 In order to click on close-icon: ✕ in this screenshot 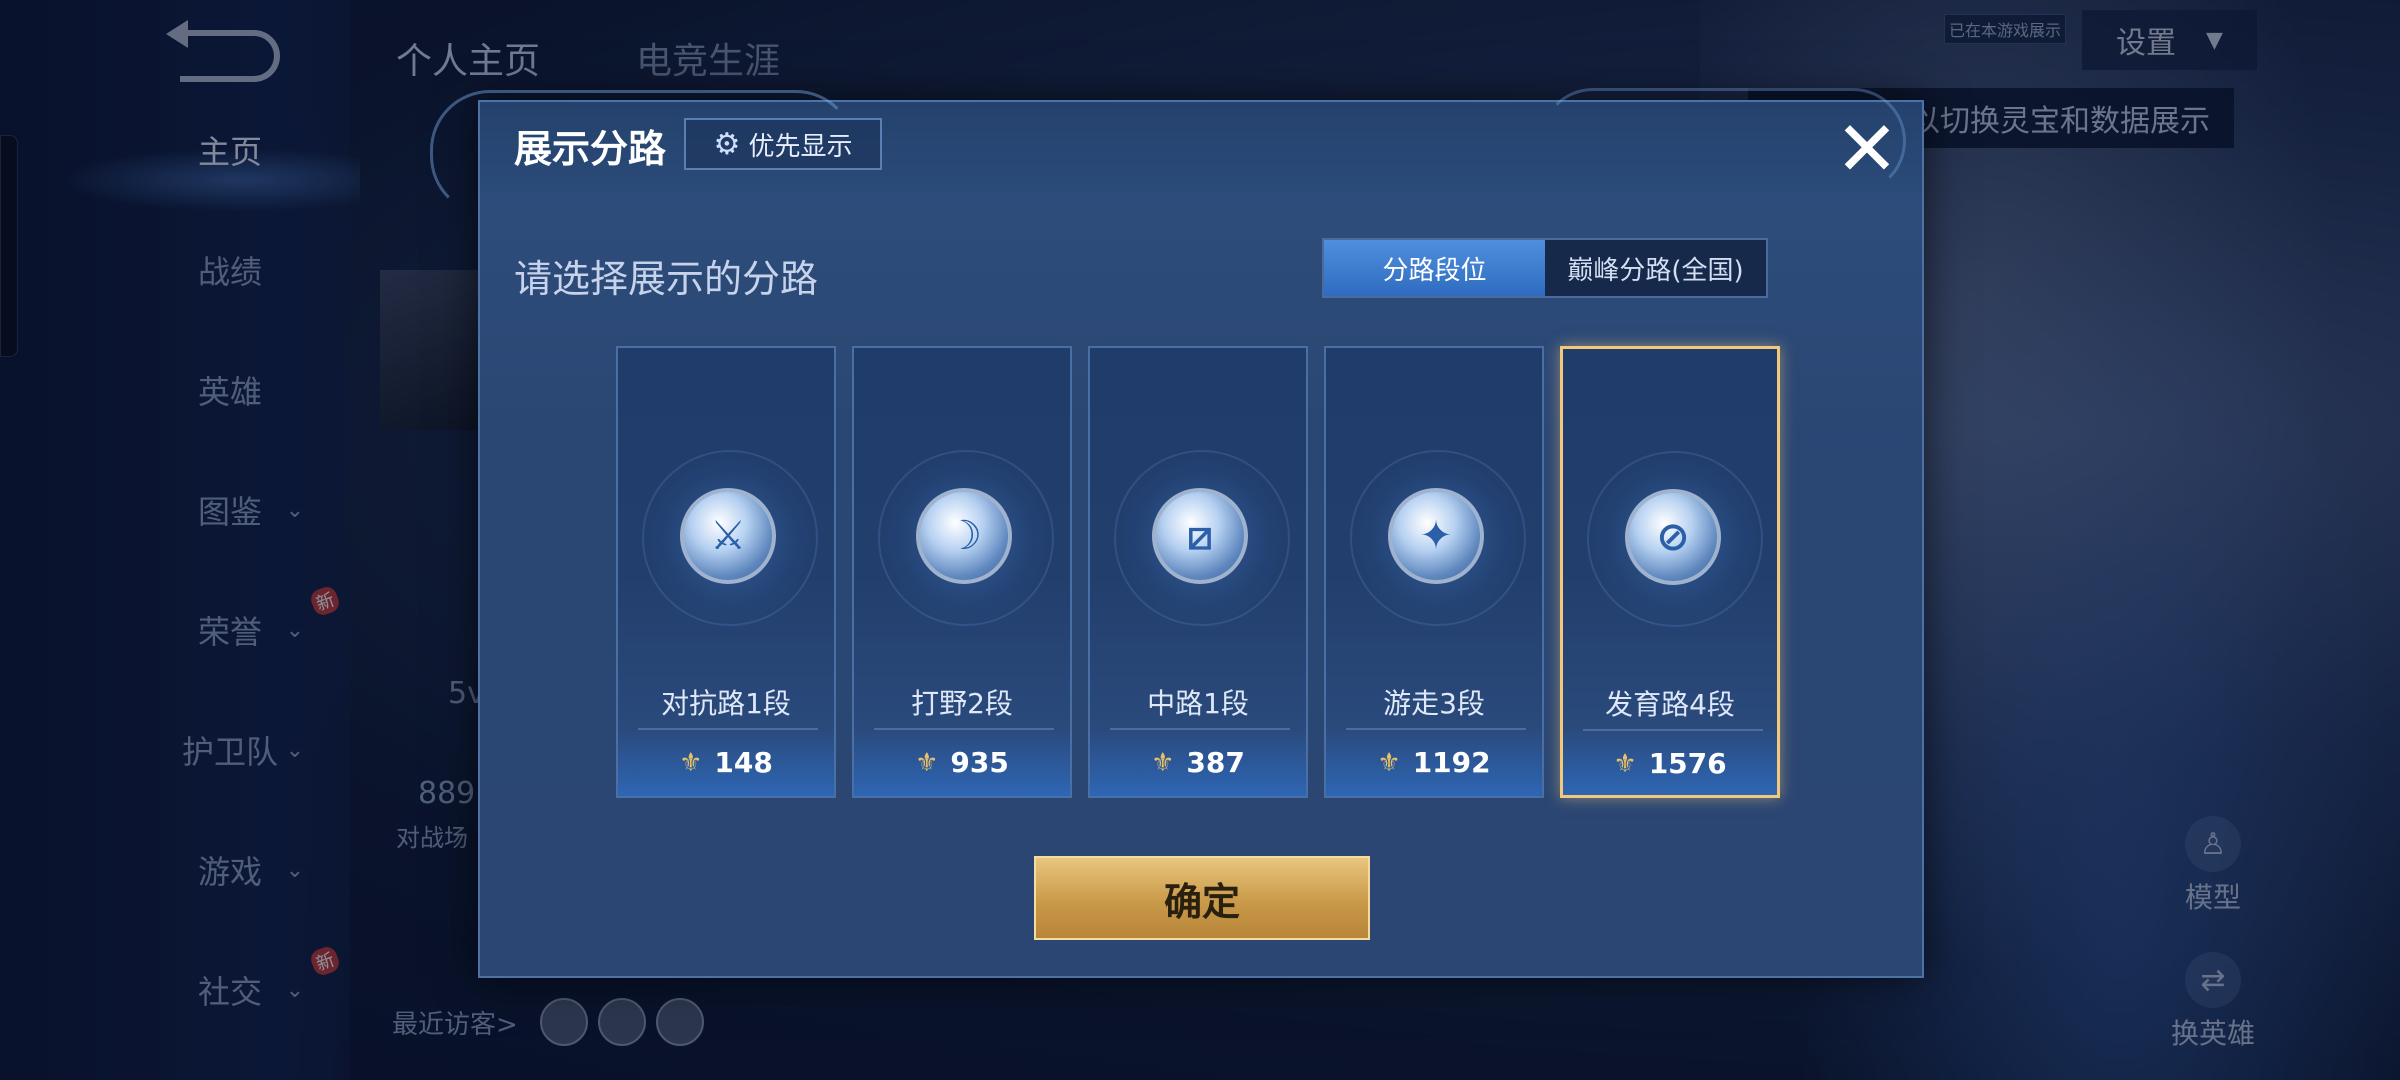, I will do `click(1867, 148)`.